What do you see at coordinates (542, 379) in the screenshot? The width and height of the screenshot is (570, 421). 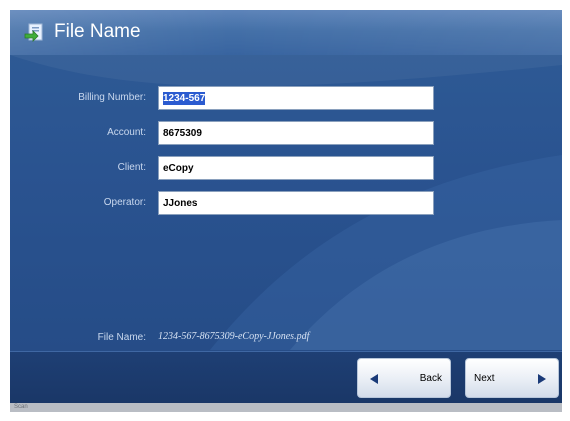 I see `arrow-right-icon` at bounding box center [542, 379].